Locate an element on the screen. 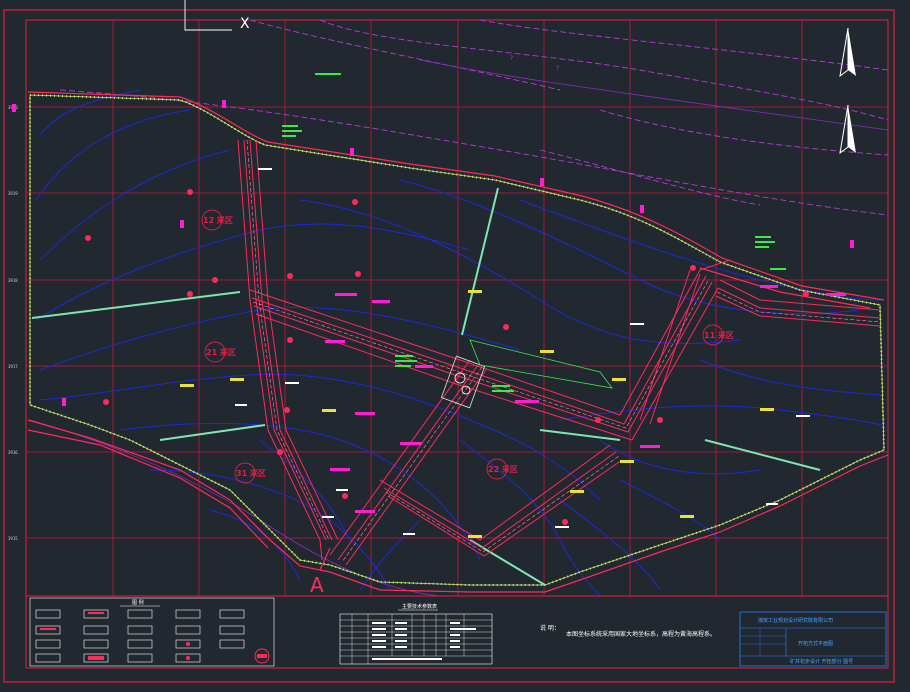 The image size is (910, 692). notes-section: 说 明： 本图坐标系统采用国家大地坐标系，高程为黄海高程系。 is located at coordinates (628, 631).